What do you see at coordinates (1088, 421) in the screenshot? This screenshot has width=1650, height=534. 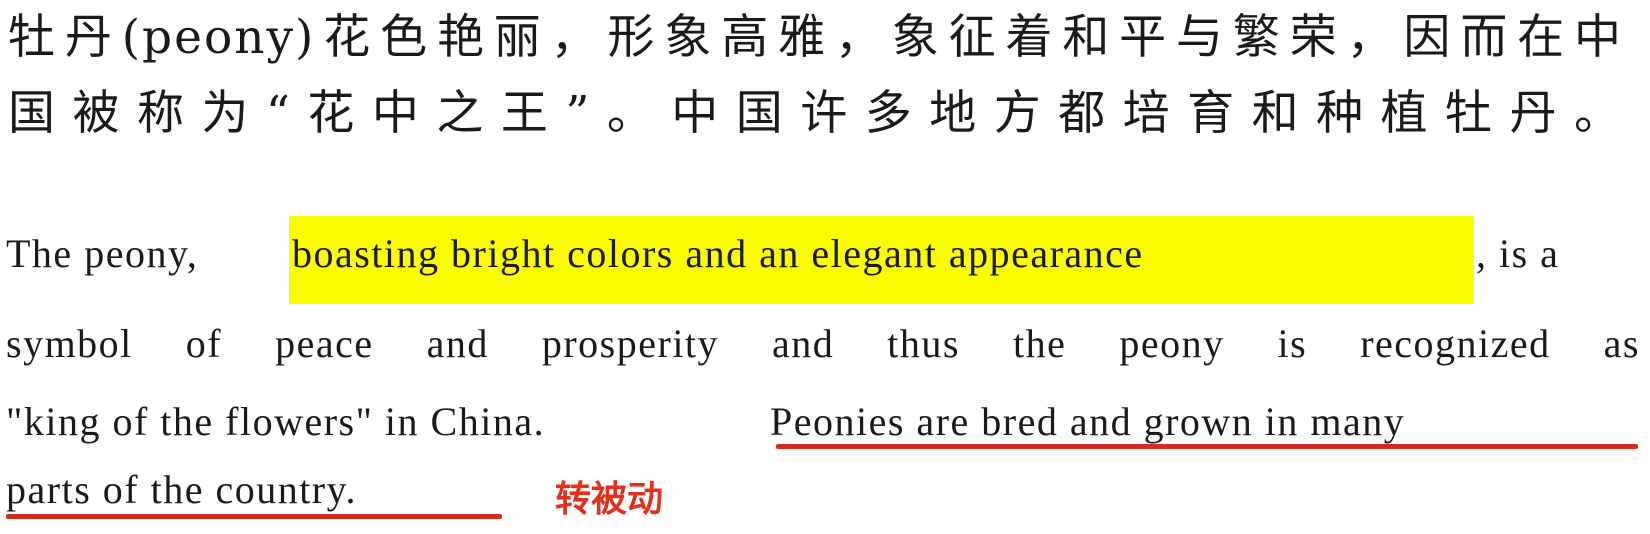 I see `underlined-sentence-part-1: Peonies are bred and grown in many` at bounding box center [1088, 421].